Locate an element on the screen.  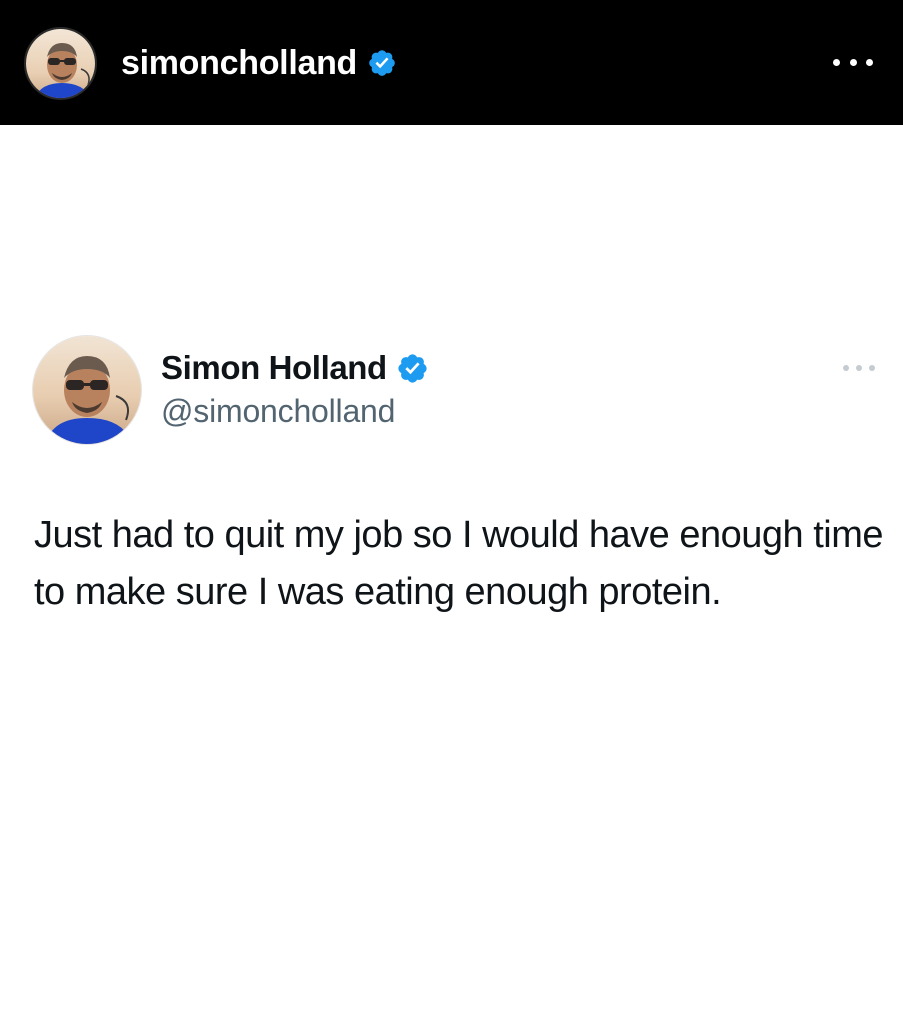
tweet-more-button is located at coordinates (859, 368).